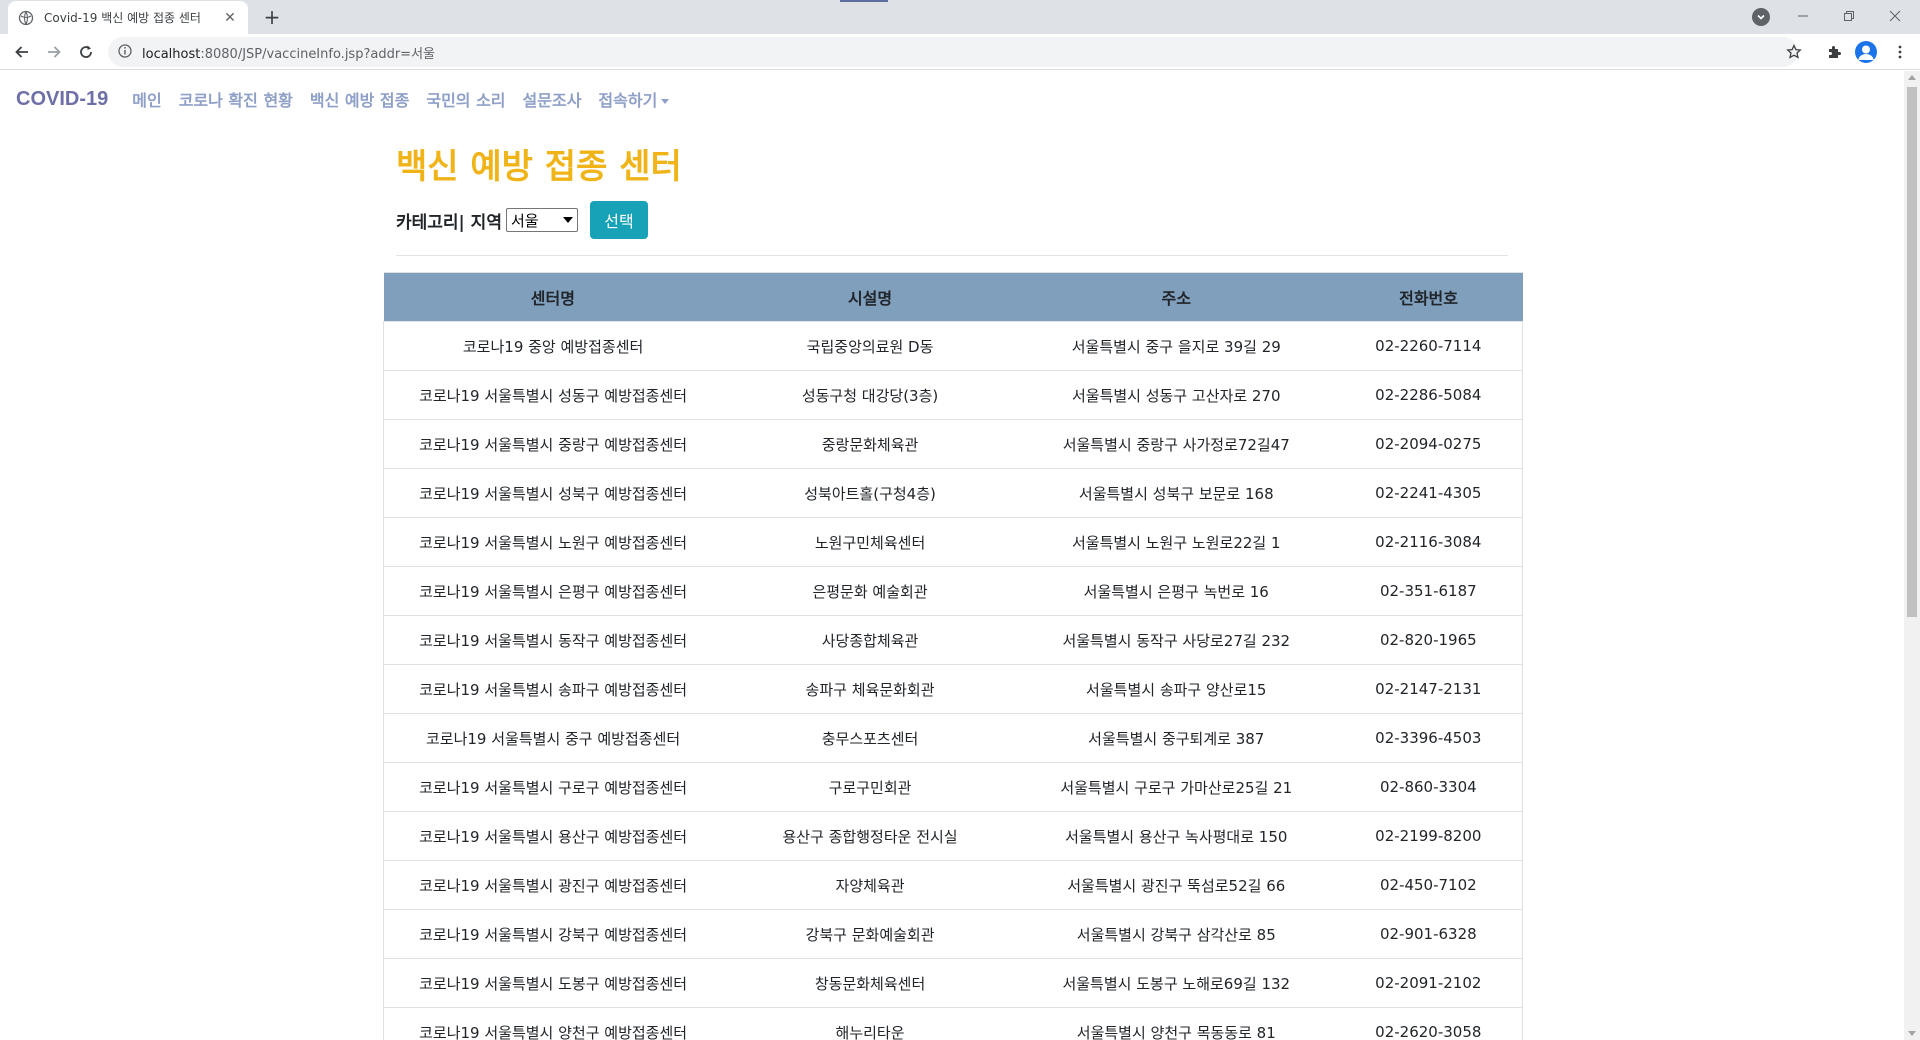  I want to click on facility-cell: 노원구민체육센터, so click(870, 542).